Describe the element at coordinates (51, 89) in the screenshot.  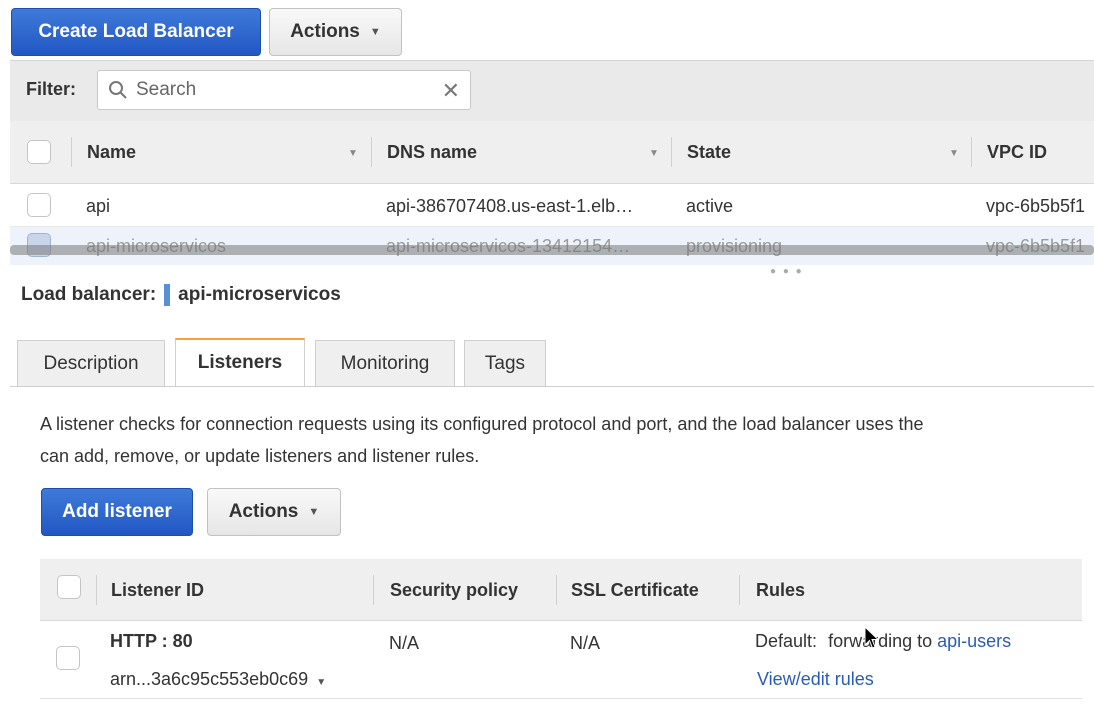
I see `filter-label: Filter:` at that location.